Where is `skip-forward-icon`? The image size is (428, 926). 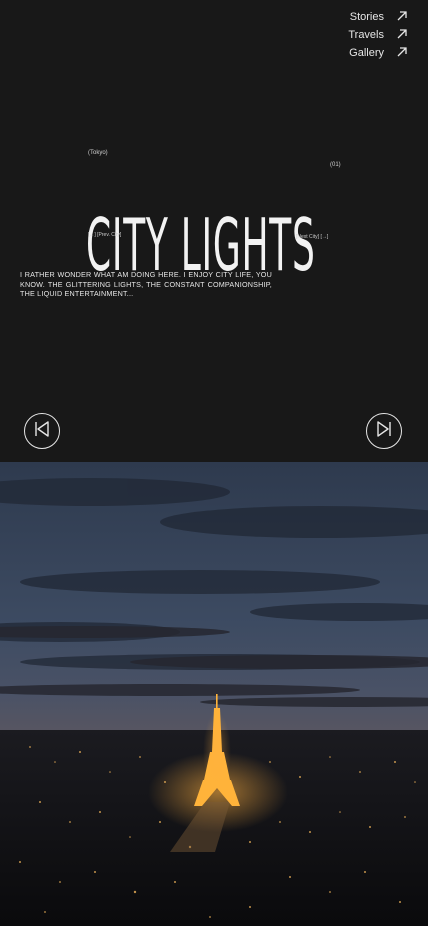
skip-forward-icon is located at coordinates (384, 431).